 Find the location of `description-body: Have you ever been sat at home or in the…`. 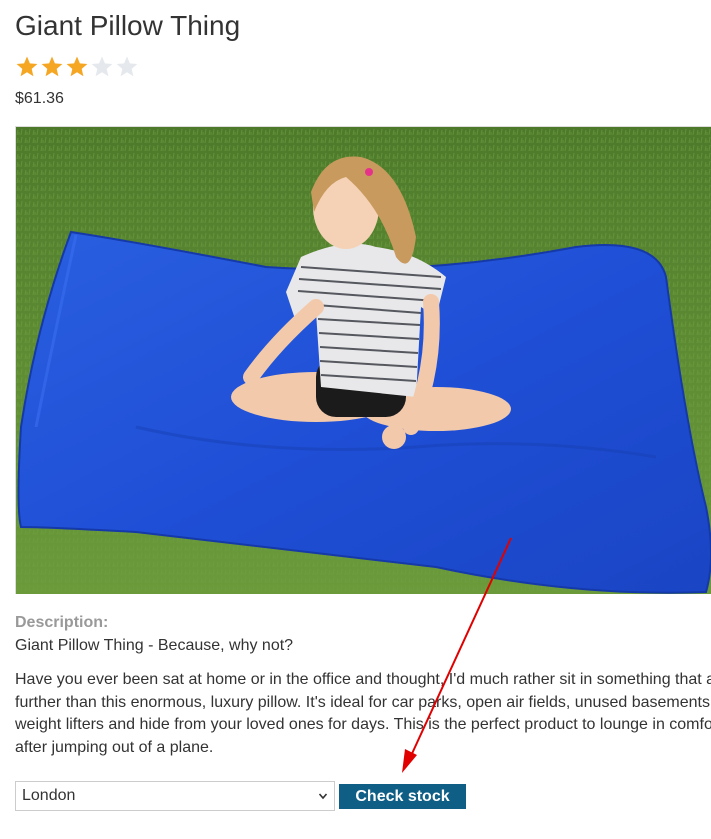

description-body: Have you ever been sat at home or in the… is located at coordinates (363, 714).